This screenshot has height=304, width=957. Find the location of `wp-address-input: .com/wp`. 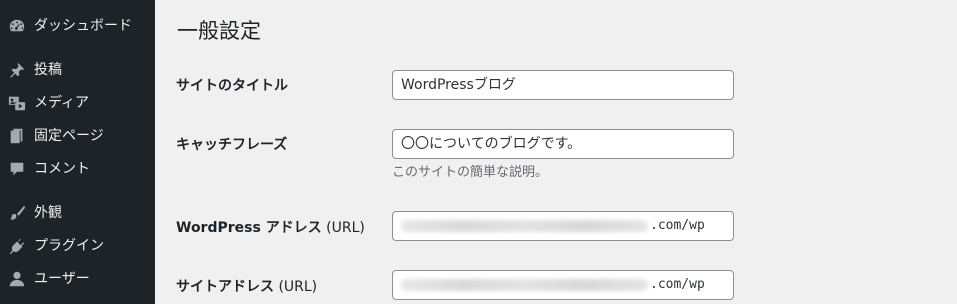

wp-address-input: .com/wp is located at coordinates (563, 226).